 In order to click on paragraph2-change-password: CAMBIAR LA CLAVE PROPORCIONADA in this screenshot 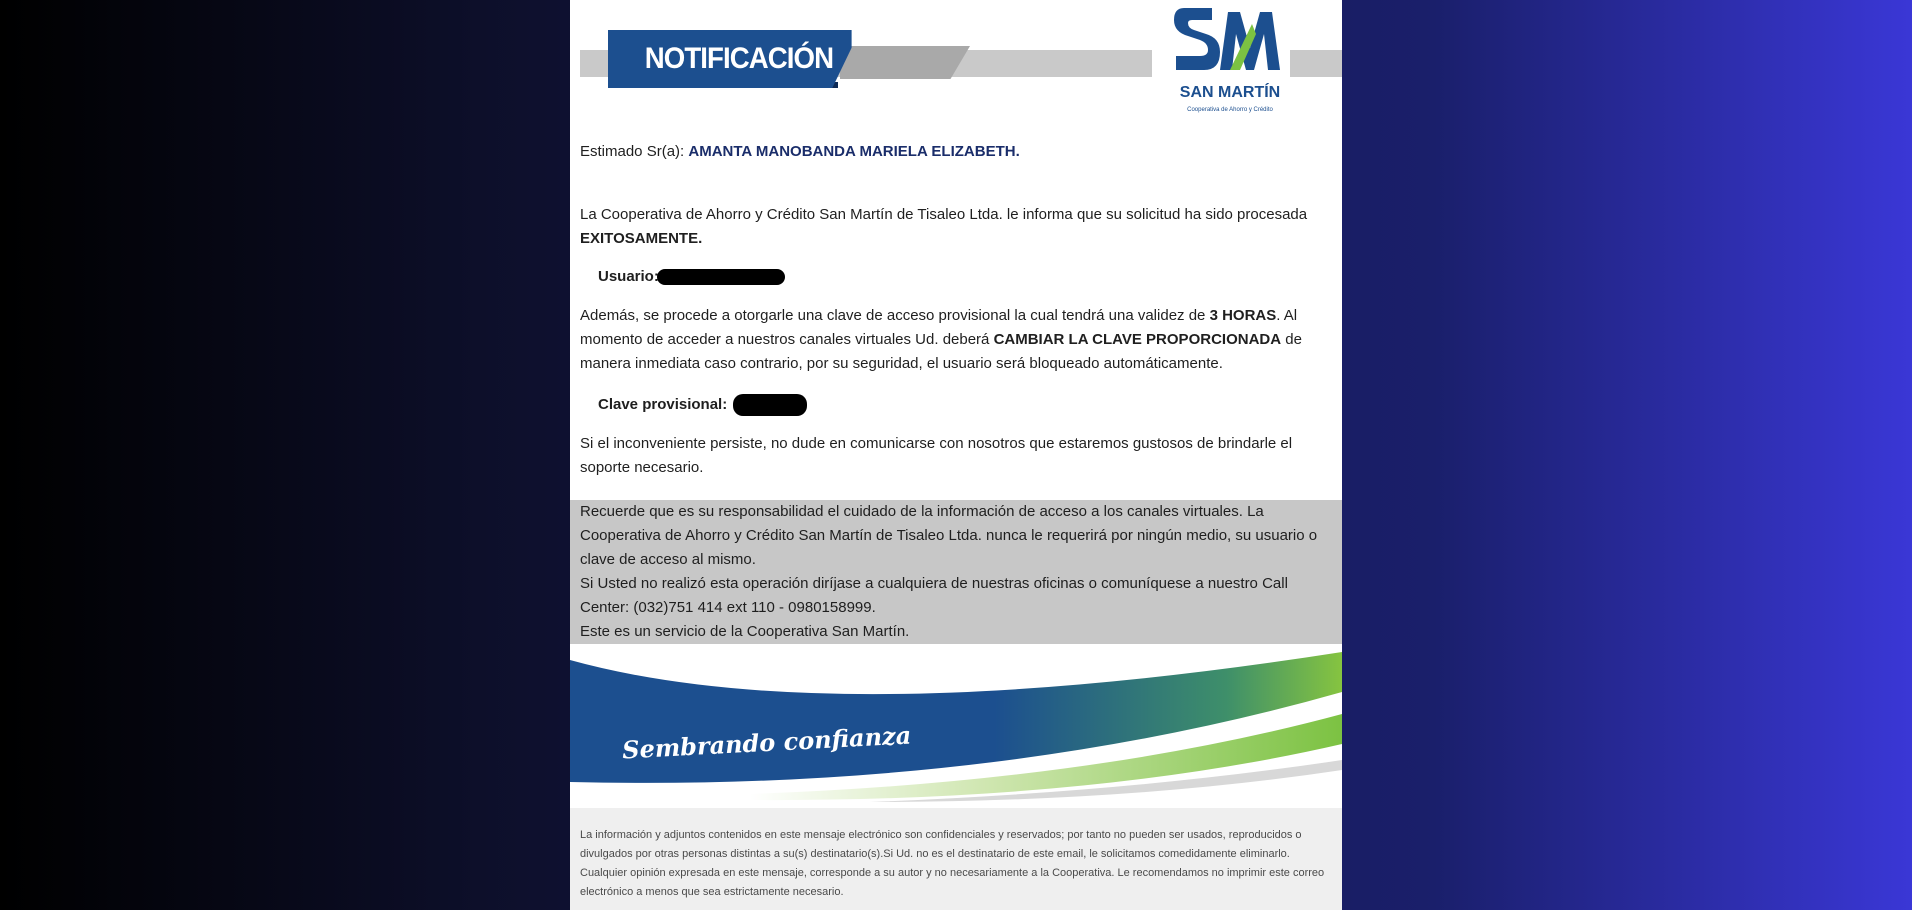, I will do `click(1137, 339)`.